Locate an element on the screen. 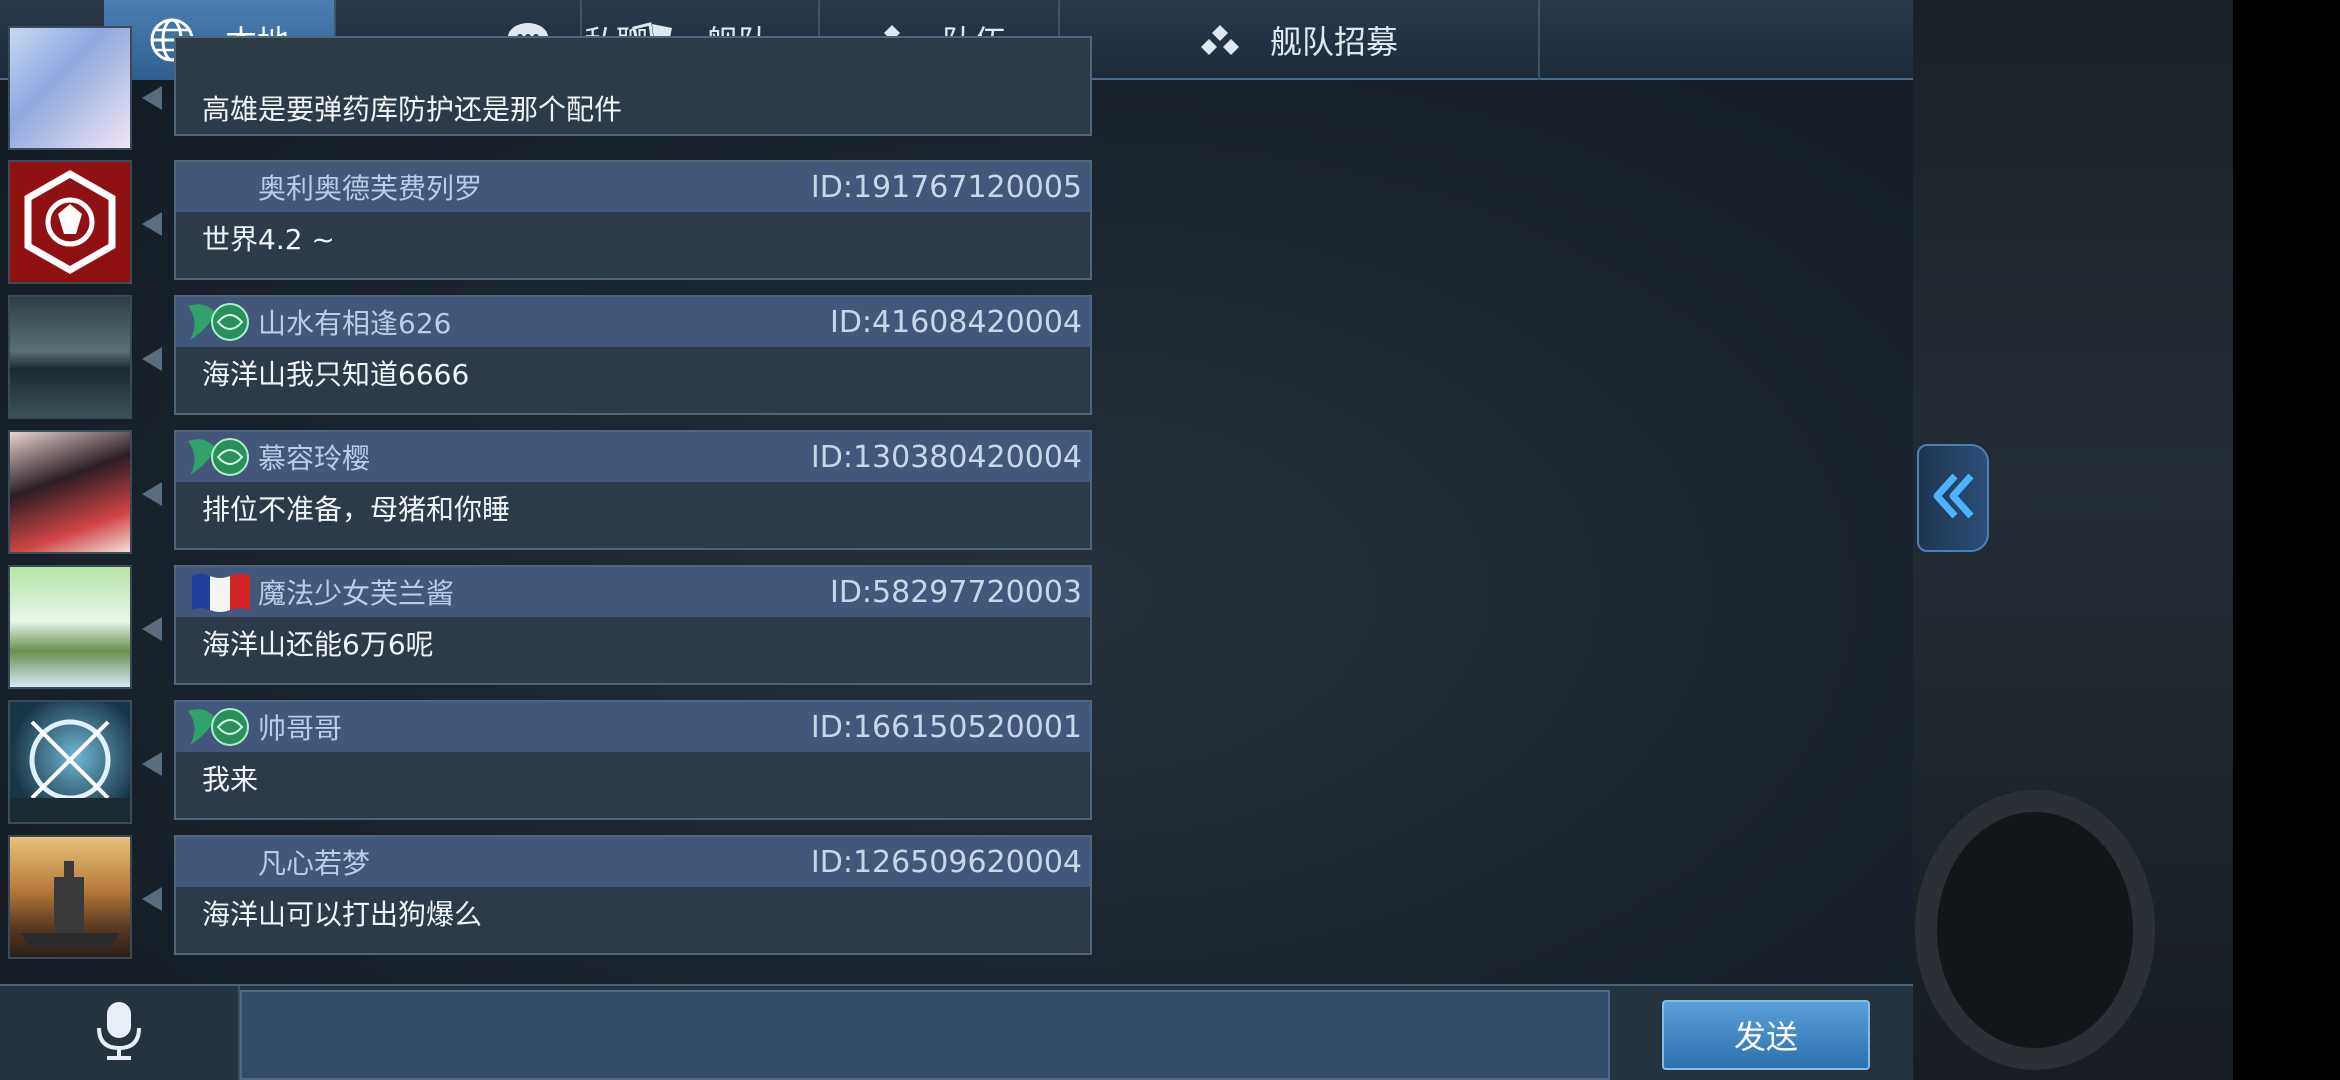 This screenshot has height=1080, width=2340. double-chevron-left-icon is located at coordinates (1953, 498).